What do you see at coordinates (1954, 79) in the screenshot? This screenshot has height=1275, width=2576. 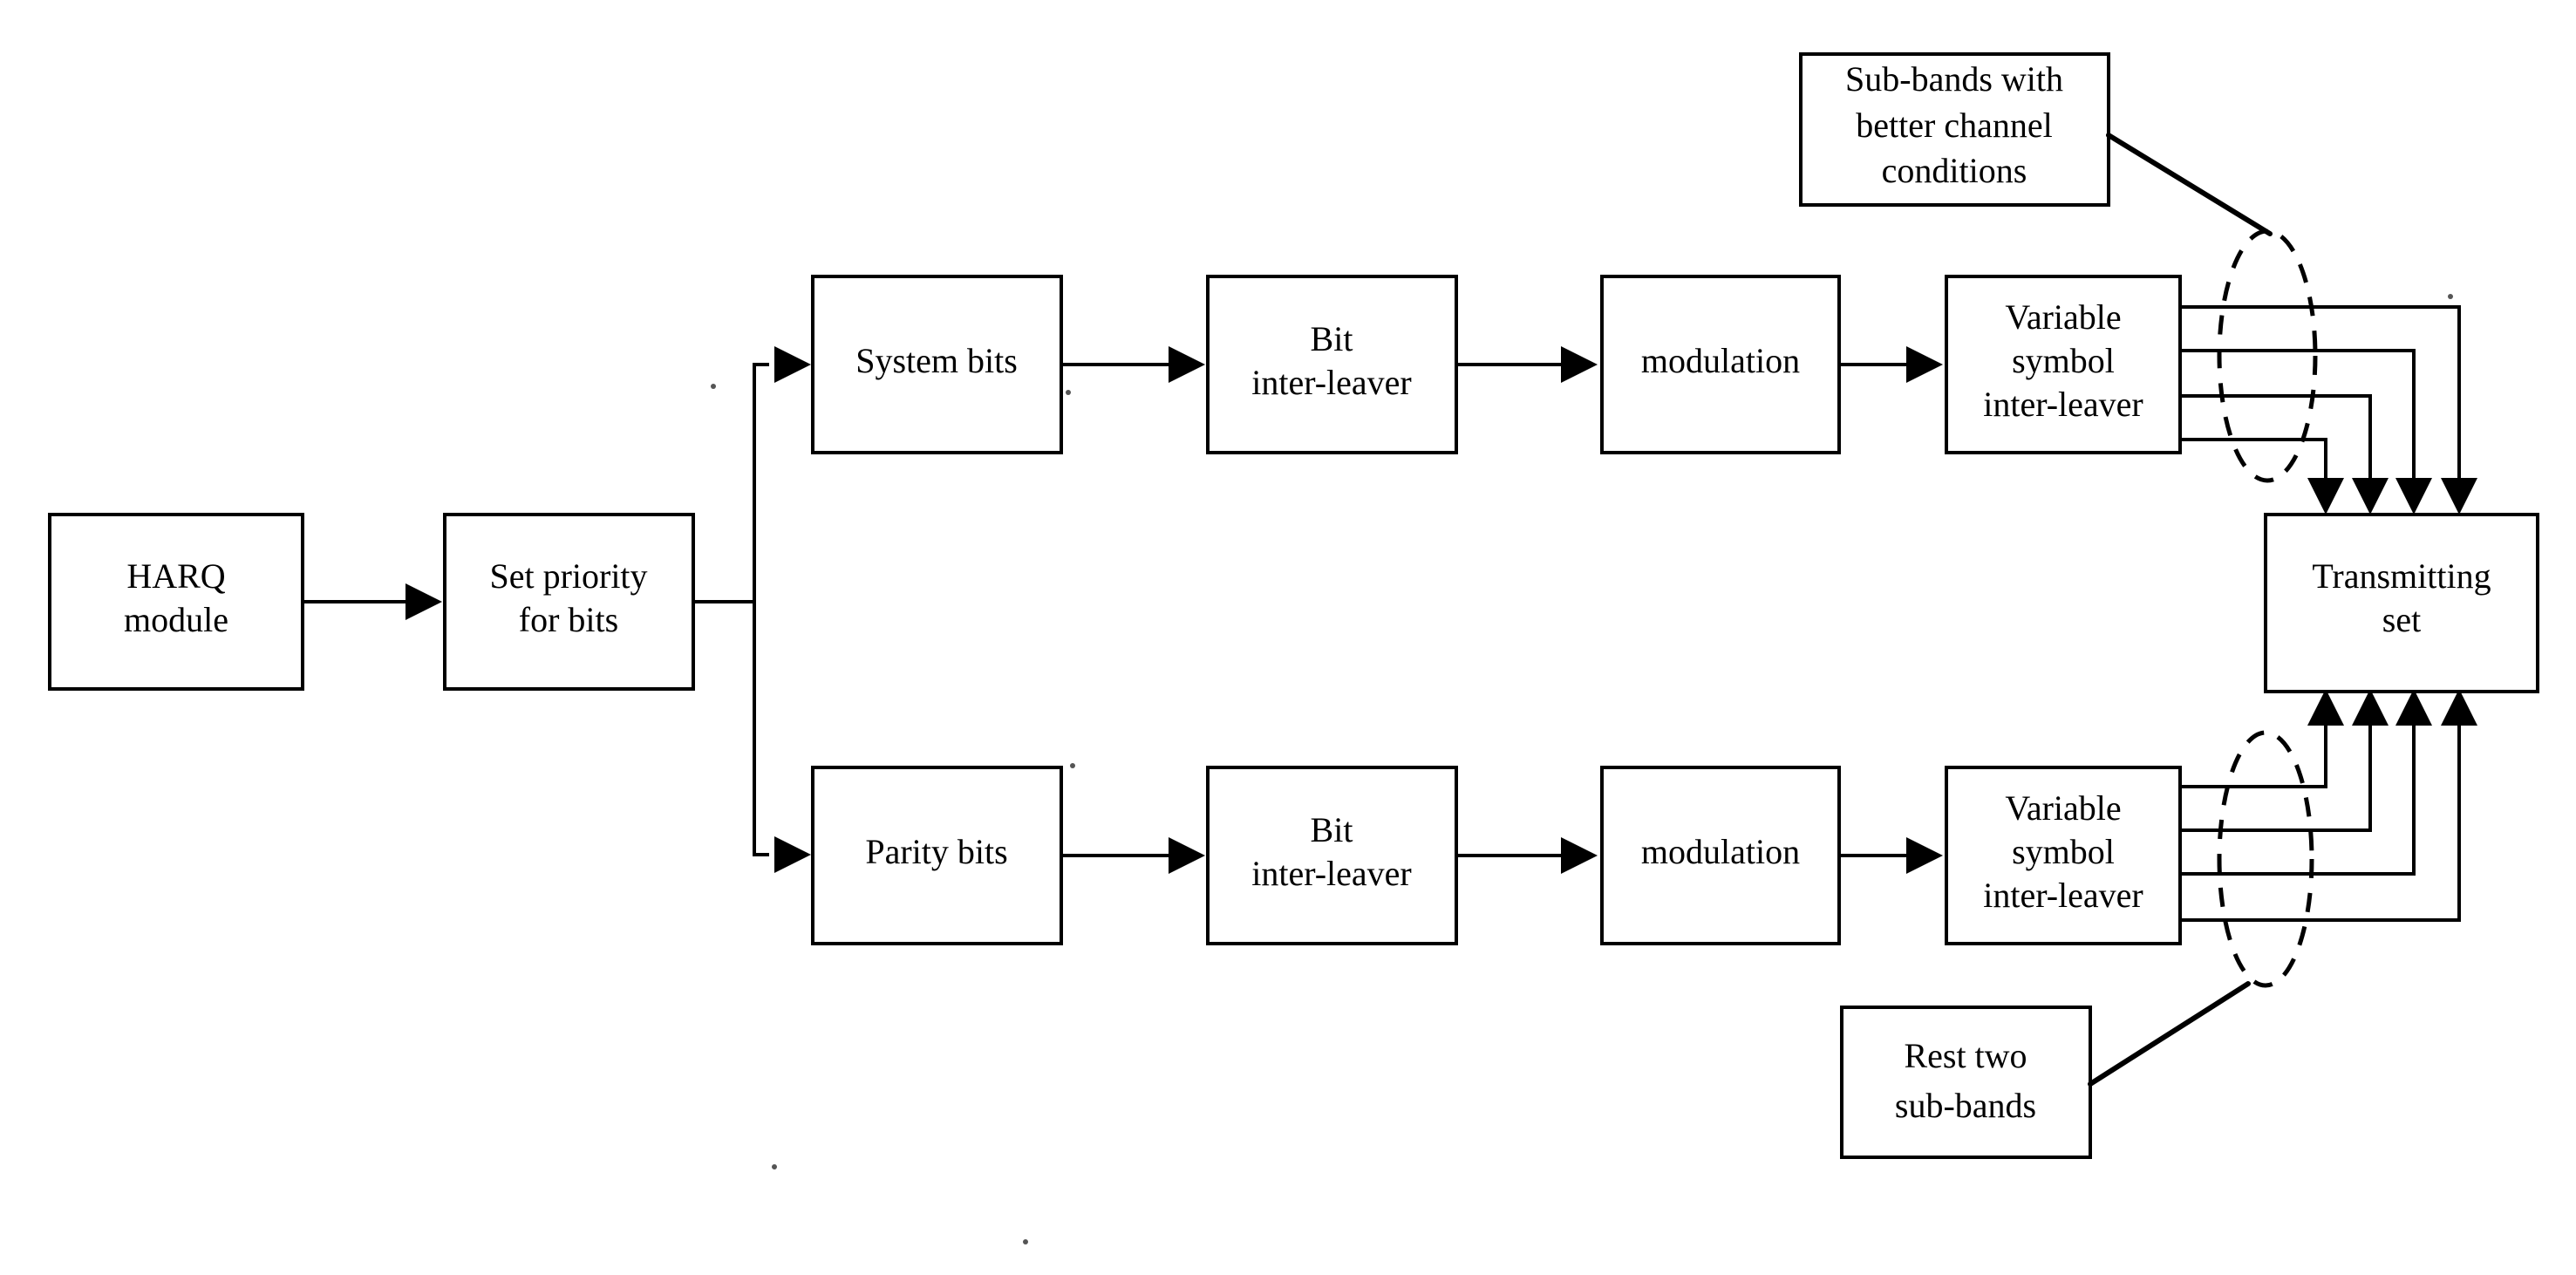 I see `subbands-better-label-line1: Sub-bands with` at bounding box center [1954, 79].